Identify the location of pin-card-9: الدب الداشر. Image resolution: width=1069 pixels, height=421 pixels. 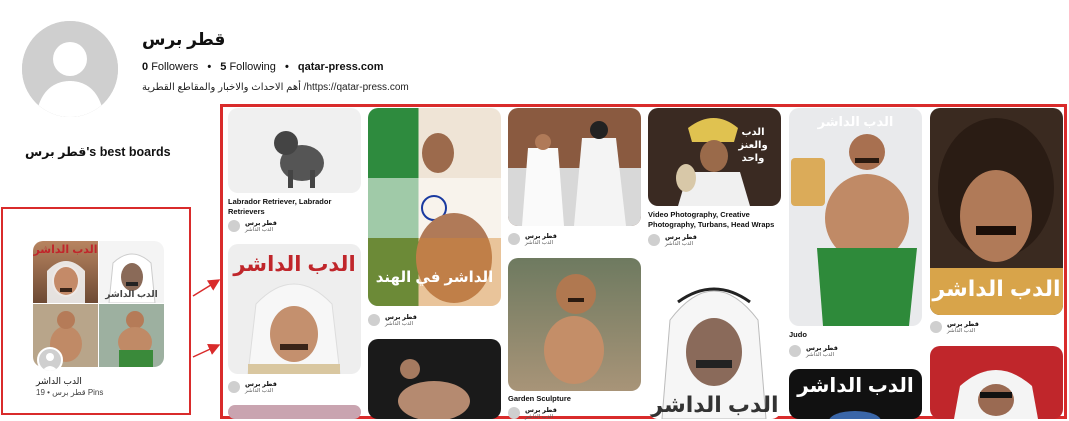
(855, 217).